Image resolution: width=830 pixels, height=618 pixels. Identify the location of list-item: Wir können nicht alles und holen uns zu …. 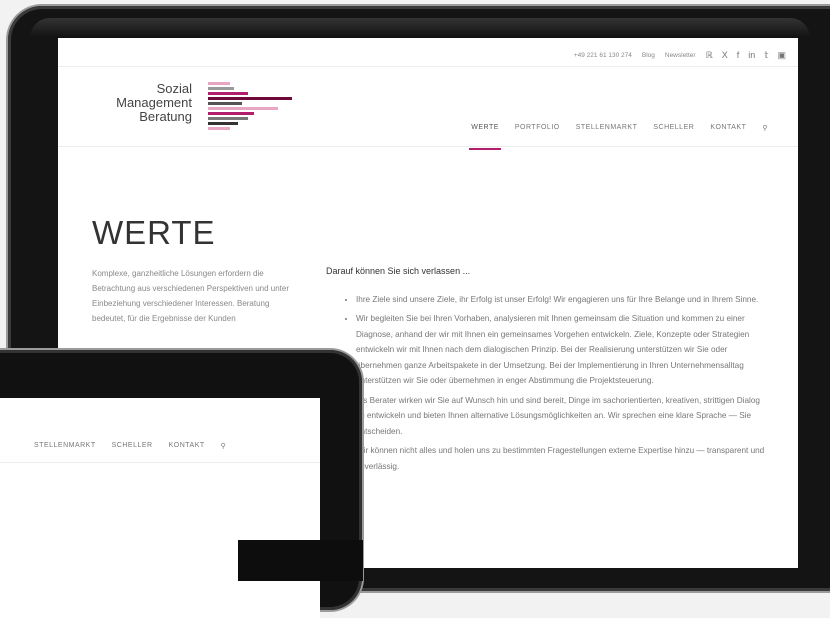
(561, 458).